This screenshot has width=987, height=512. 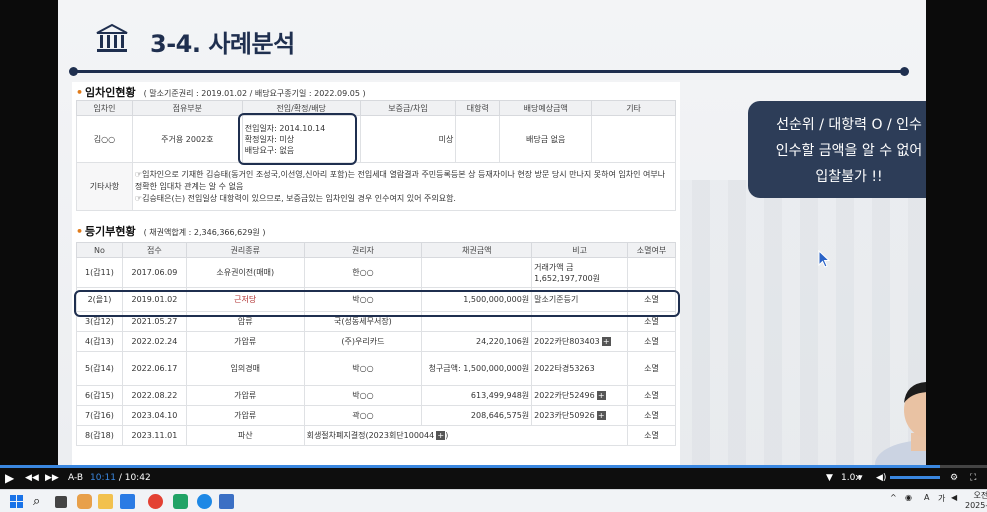 I want to click on network-icon: ◉, so click(x=908, y=497).